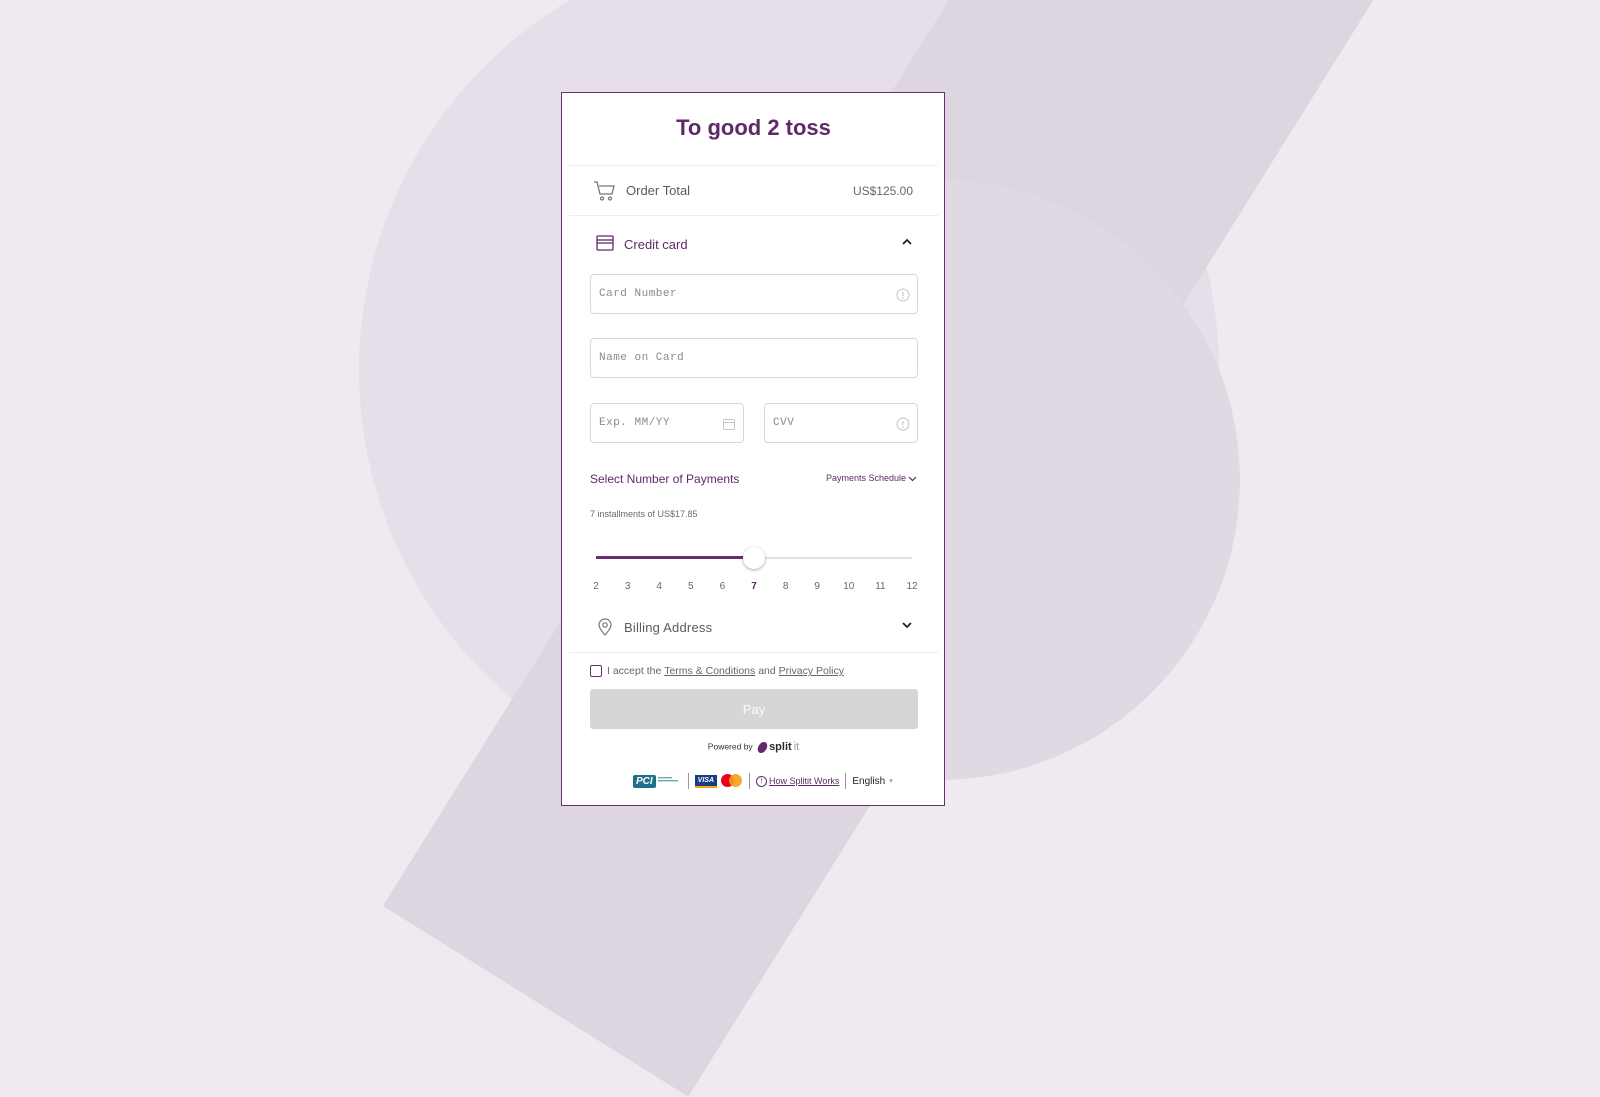  Describe the element at coordinates (665, 479) in the screenshot. I see `select-payments-title: Select Number of Payments` at that location.